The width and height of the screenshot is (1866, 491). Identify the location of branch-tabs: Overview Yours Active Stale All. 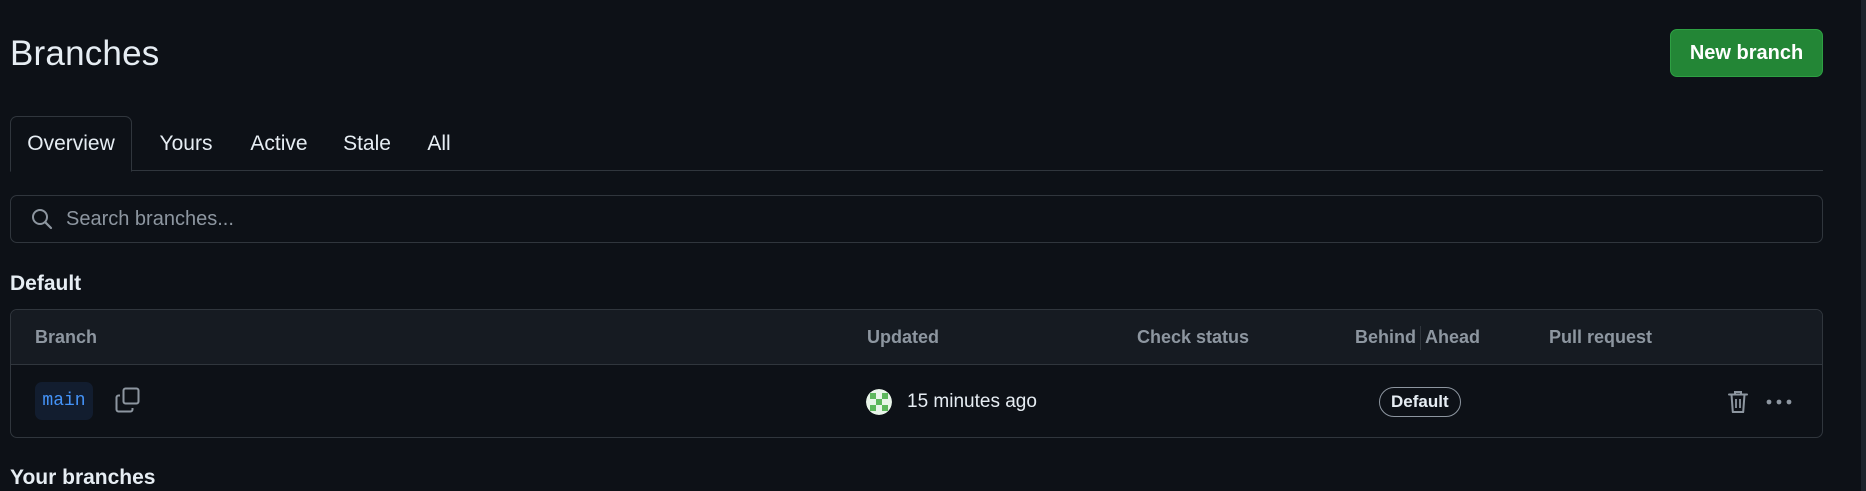
(916, 144).